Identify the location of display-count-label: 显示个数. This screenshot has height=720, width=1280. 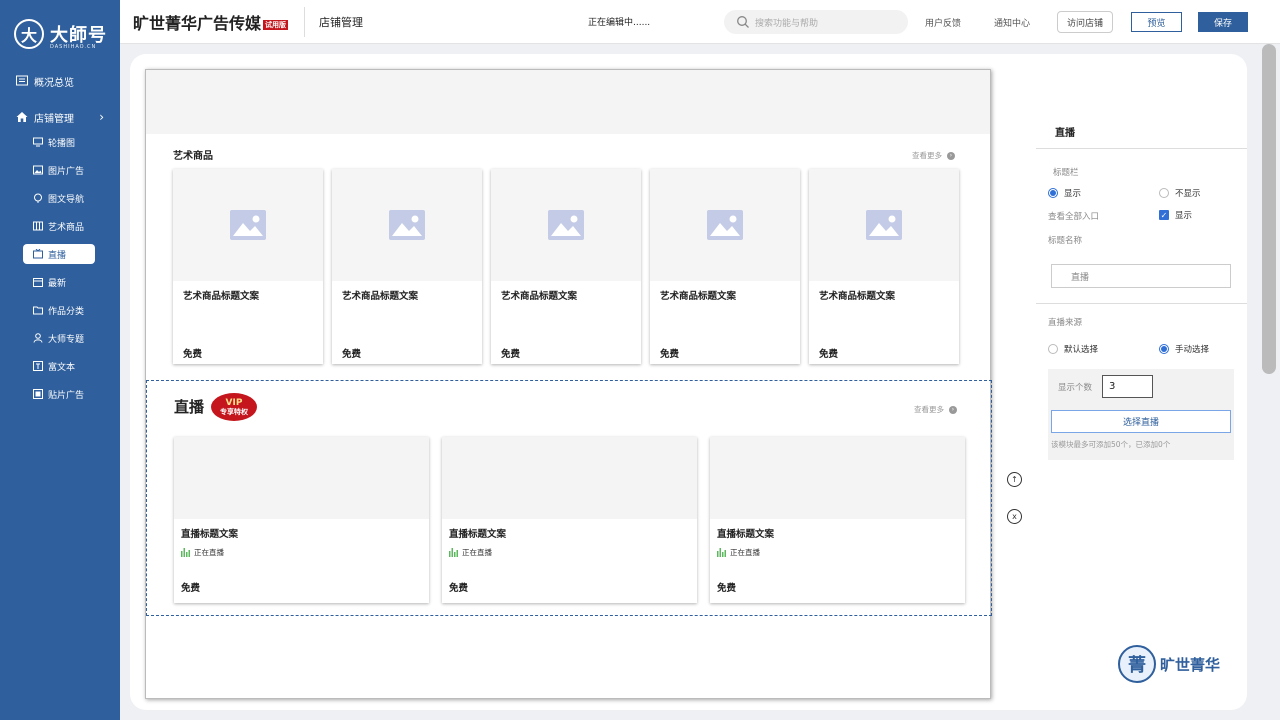
(1075, 388).